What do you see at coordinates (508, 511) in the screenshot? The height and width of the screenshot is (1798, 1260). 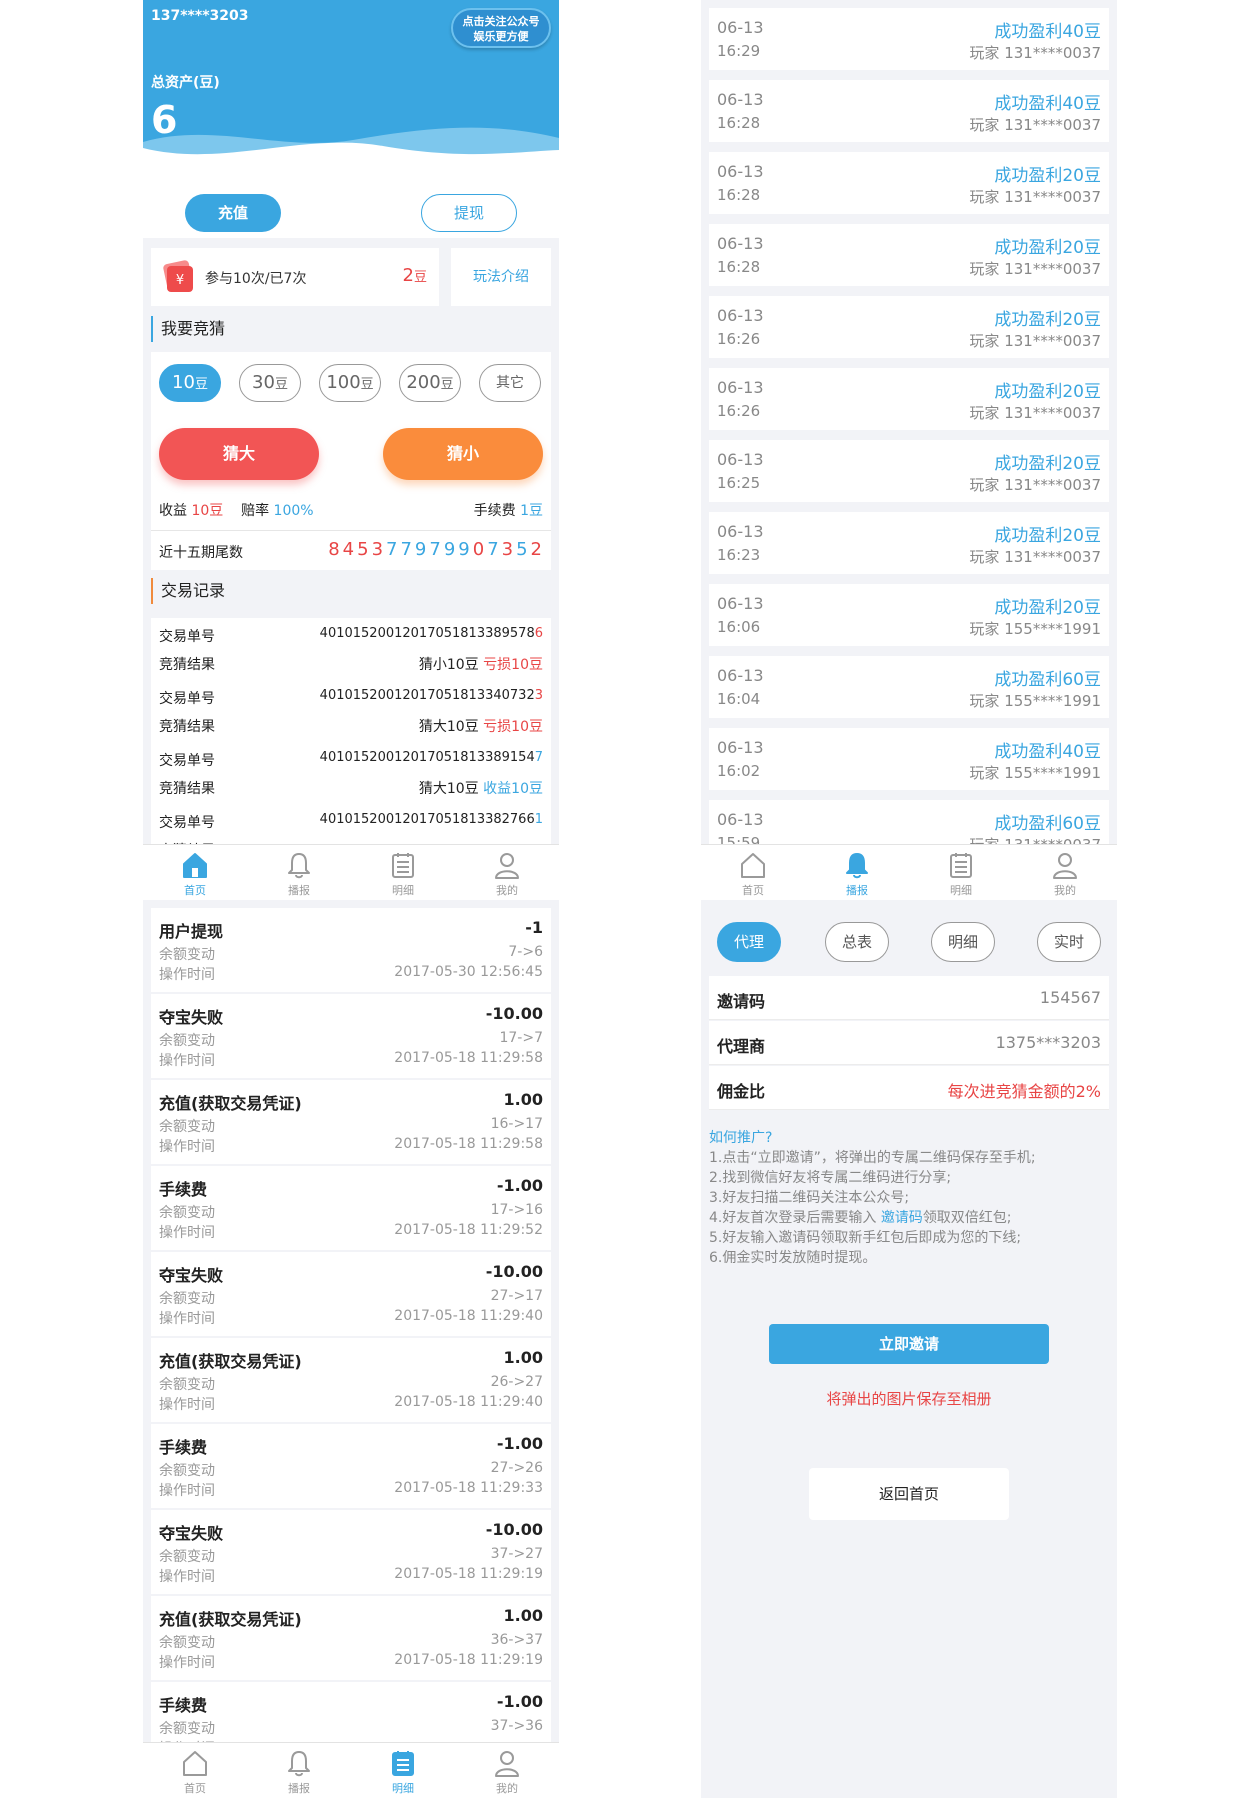 I see `fee-info: 手续费 1豆` at bounding box center [508, 511].